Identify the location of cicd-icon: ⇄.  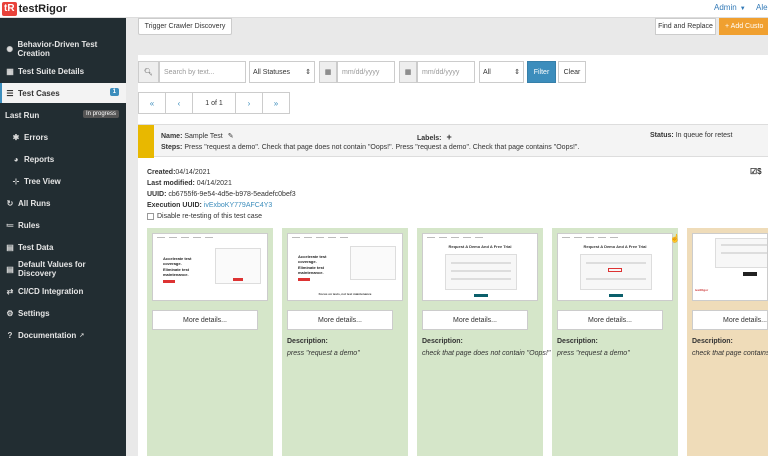
(10, 291).